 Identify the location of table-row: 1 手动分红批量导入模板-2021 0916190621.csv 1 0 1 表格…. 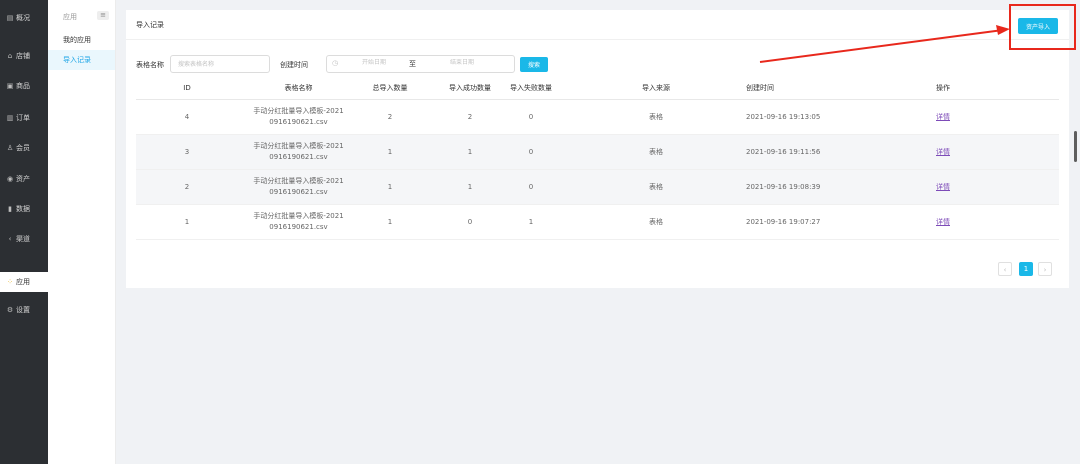
(597, 222).